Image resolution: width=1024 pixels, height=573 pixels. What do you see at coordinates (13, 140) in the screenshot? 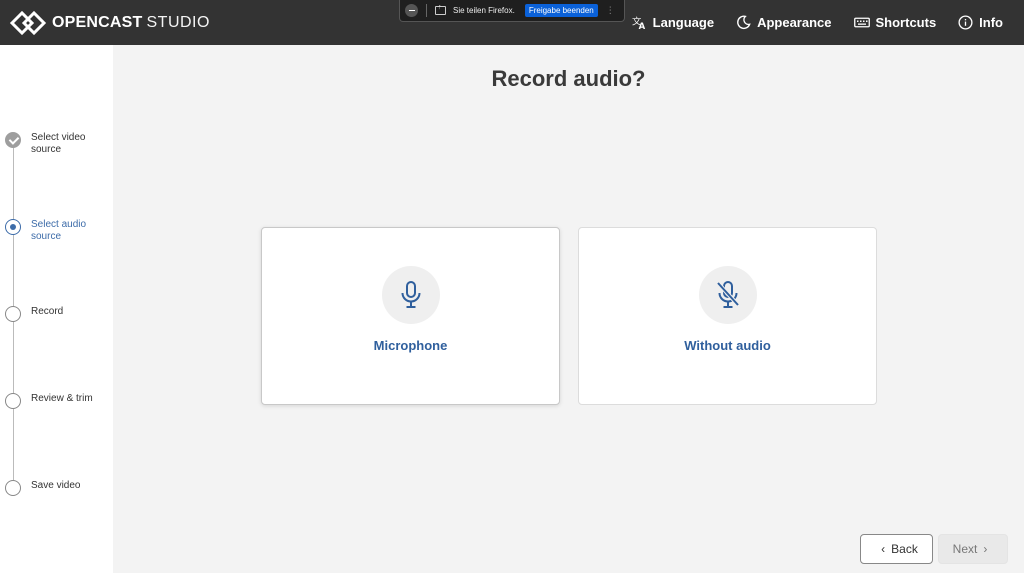
I see `step-done-check-icon` at bounding box center [13, 140].